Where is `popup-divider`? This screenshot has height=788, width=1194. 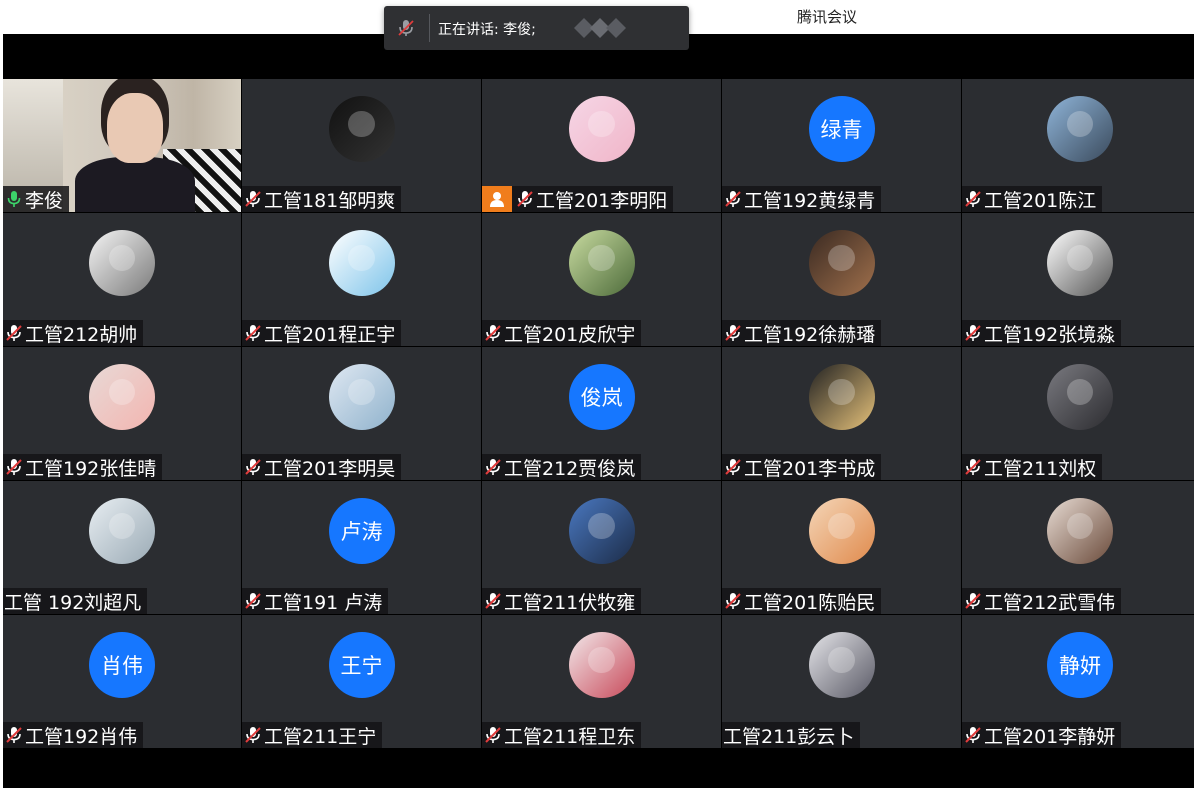 popup-divider is located at coordinates (429, 28).